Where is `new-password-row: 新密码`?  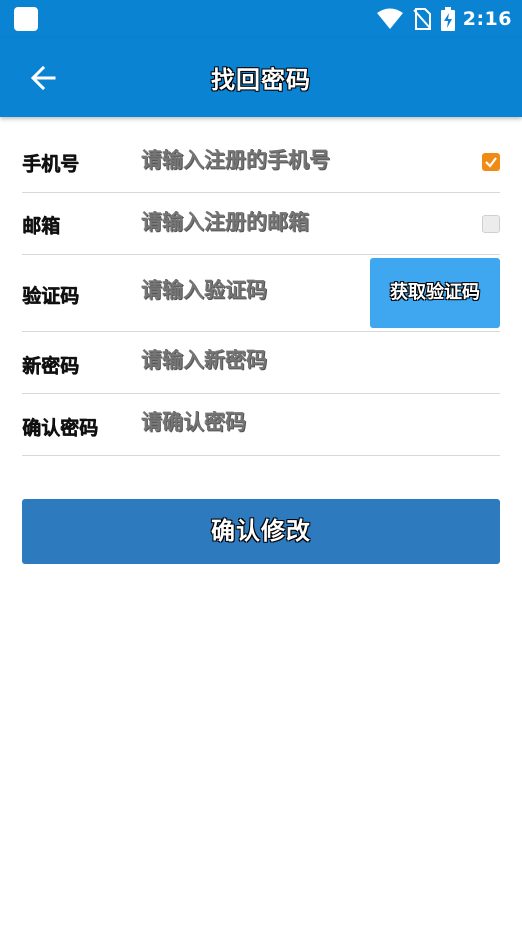
new-password-row: 新密码 is located at coordinates (261, 363).